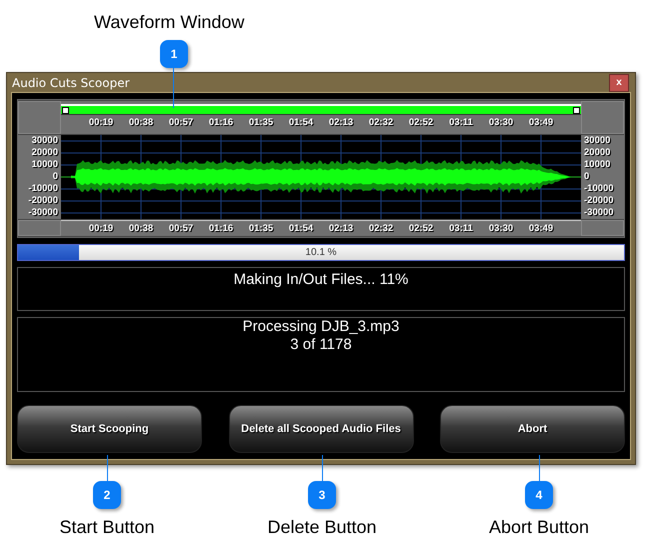  Describe the element at coordinates (322, 495) in the screenshot. I see `callout-badge: 3` at that location.